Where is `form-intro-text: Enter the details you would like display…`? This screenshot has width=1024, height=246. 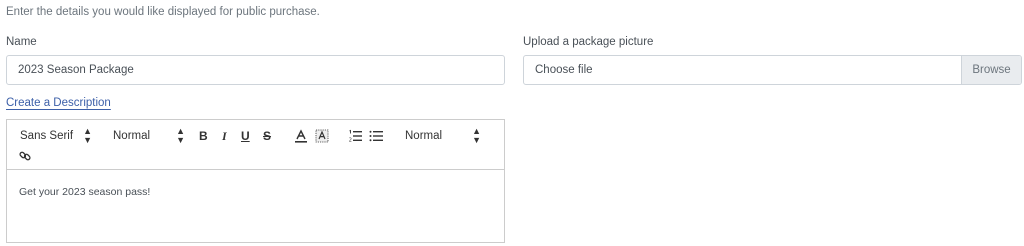 form-intro-text: Enter the details you would like display… is located at coordinates (163, 12).